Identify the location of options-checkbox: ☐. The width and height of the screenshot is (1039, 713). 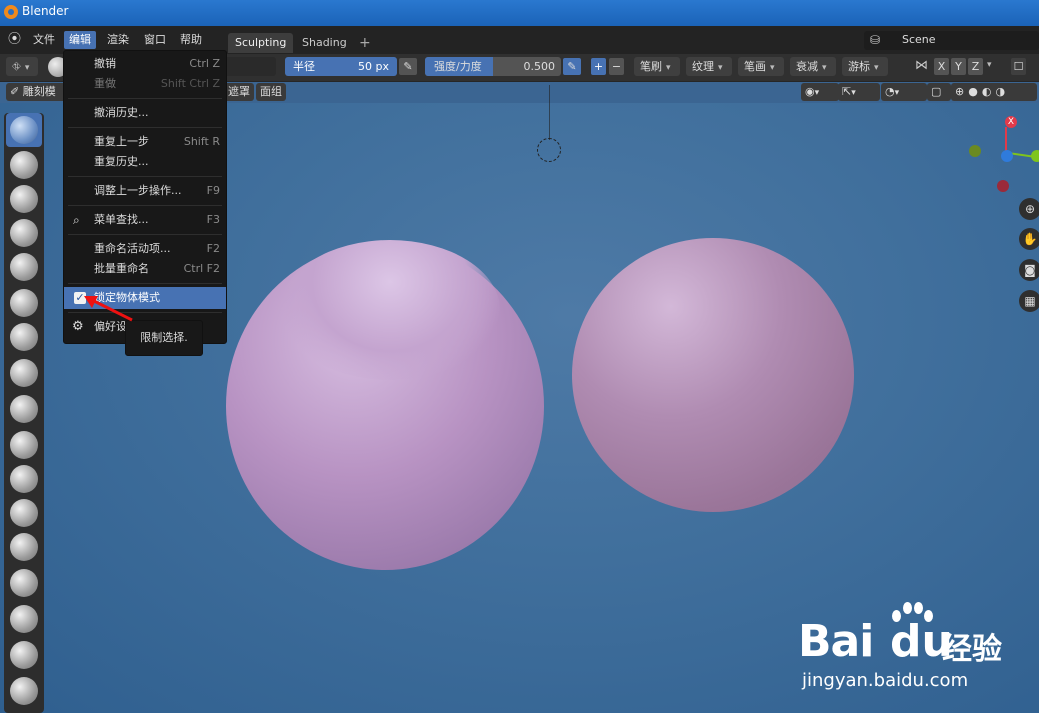
(1018, 66).